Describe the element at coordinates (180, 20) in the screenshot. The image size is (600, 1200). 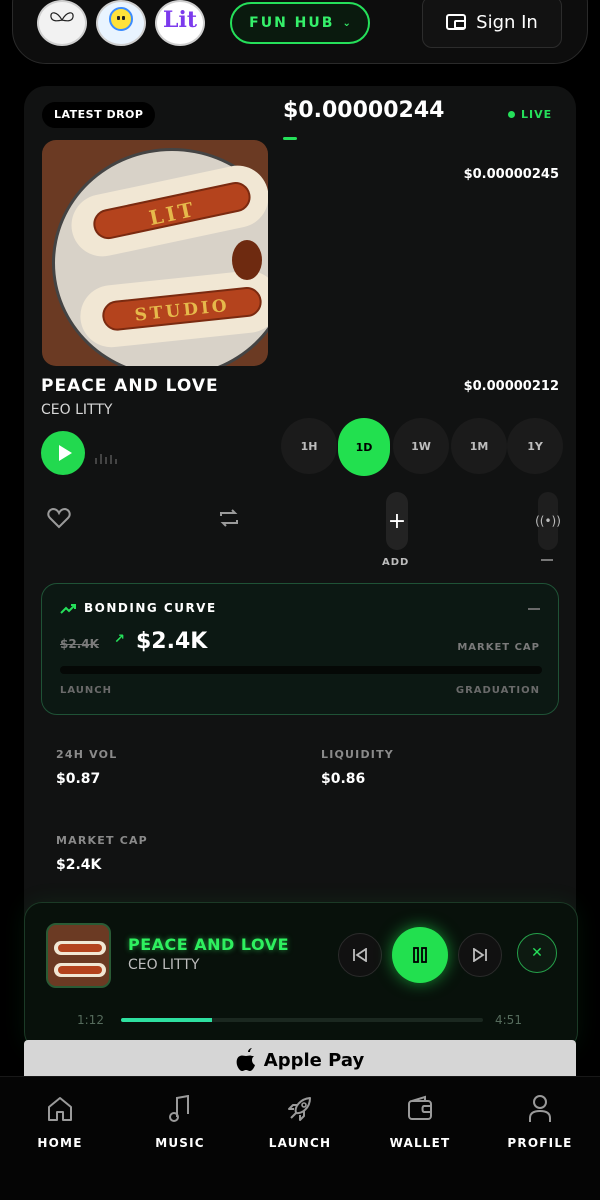
I see `lit-logo-text: Lit` at that location.